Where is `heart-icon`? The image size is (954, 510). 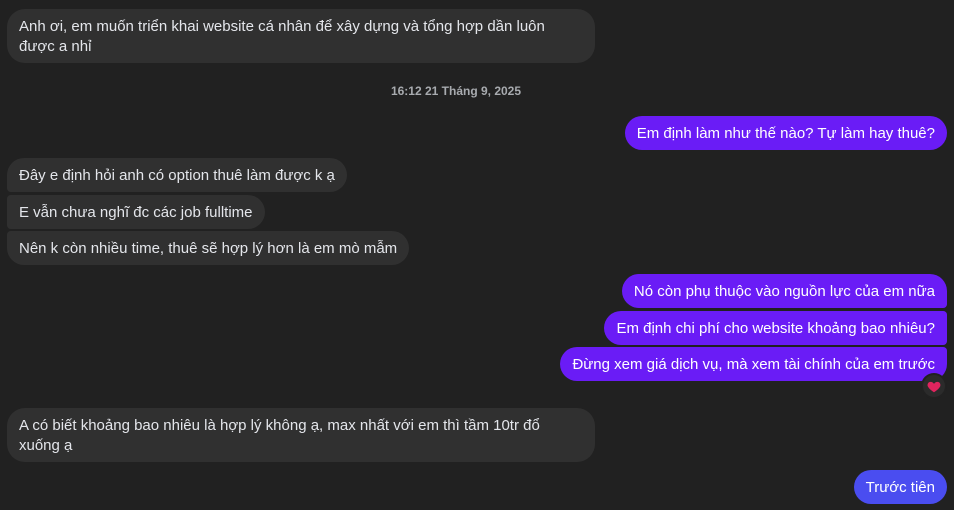 heart-icon is located at coordinates (934, 386).